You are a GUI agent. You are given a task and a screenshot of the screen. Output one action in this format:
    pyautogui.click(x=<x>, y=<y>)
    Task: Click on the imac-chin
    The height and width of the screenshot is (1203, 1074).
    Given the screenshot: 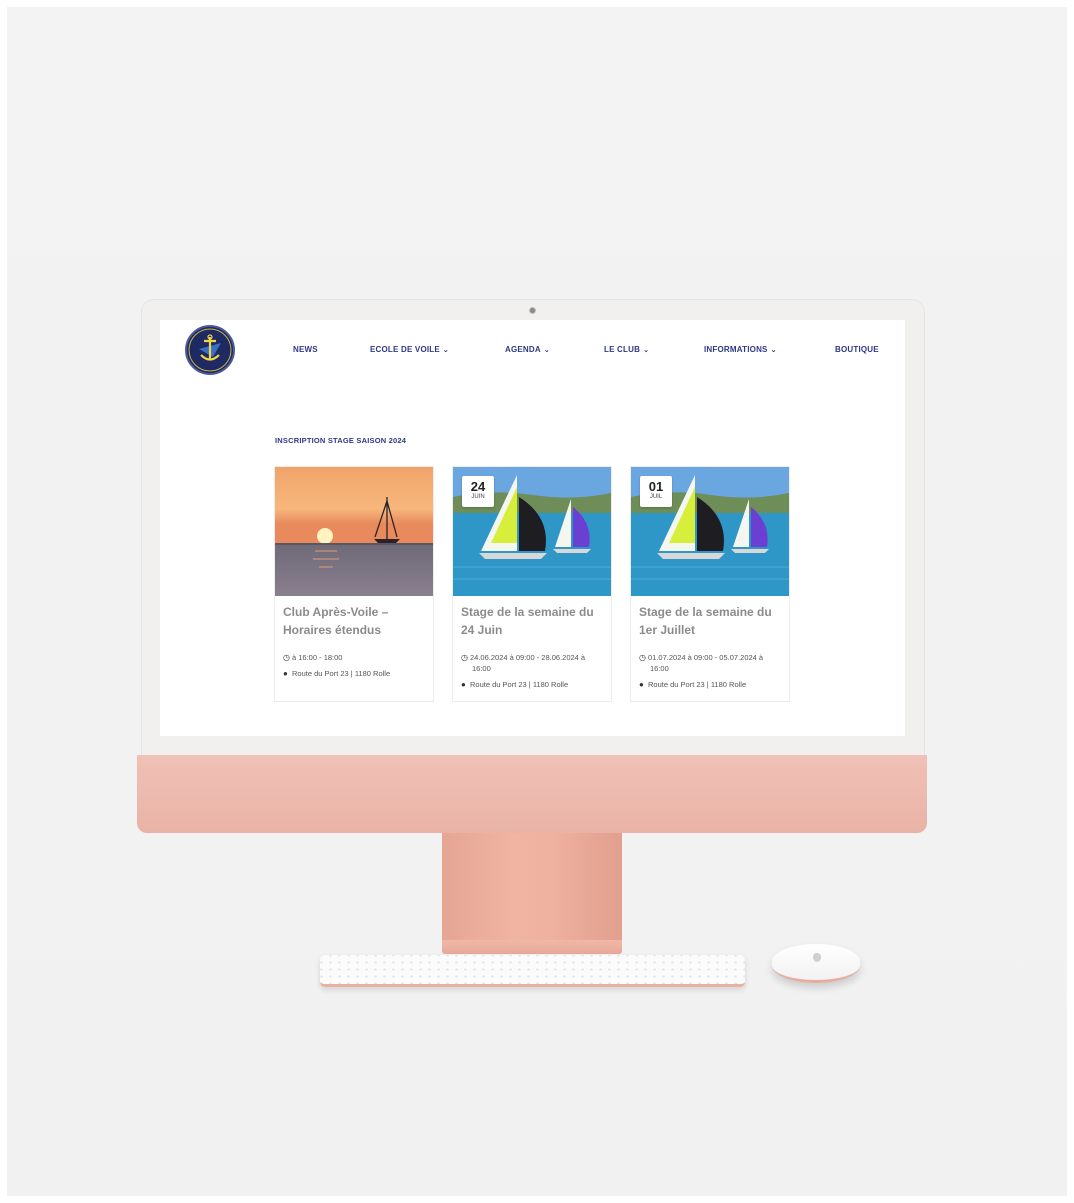 What is the action you would take?
    pyautogui.click(x=532, y=794)
    